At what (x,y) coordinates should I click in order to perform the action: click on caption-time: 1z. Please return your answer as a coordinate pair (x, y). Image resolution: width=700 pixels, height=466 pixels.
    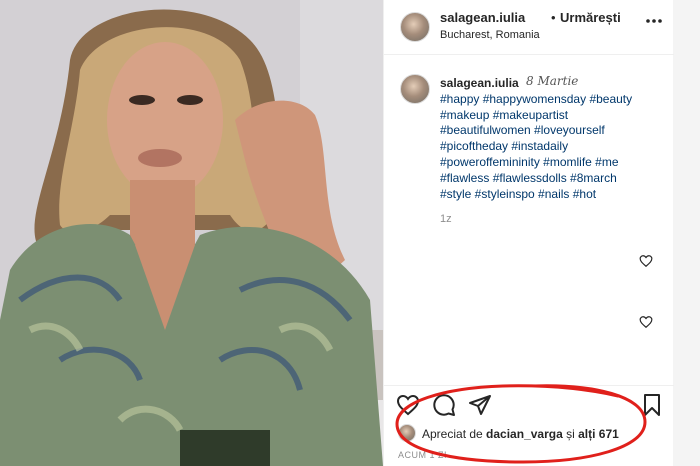
    Looking at the image, I should click on (446, 219).